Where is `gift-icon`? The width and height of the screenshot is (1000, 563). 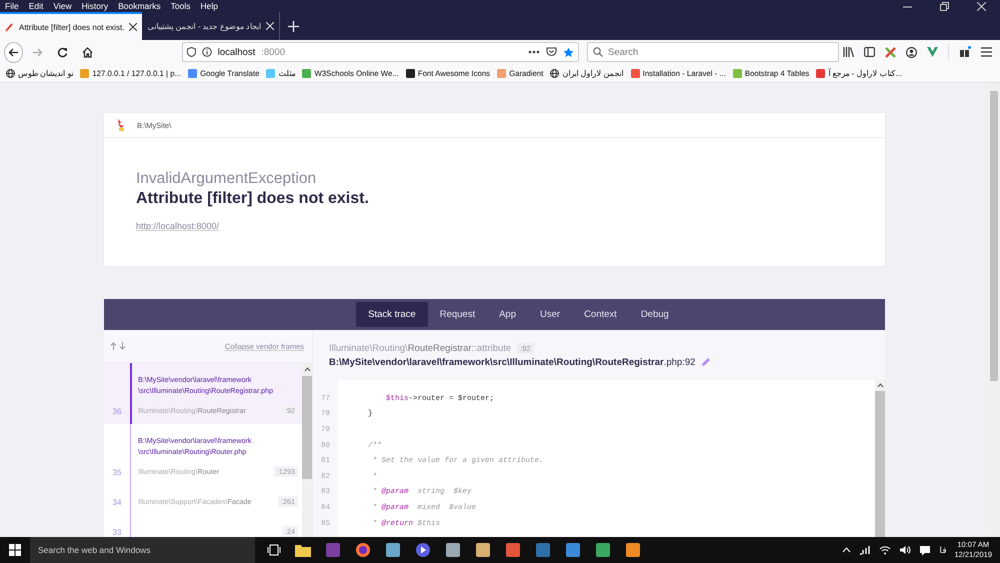 gift-icon is located at coordinates (965, 52).